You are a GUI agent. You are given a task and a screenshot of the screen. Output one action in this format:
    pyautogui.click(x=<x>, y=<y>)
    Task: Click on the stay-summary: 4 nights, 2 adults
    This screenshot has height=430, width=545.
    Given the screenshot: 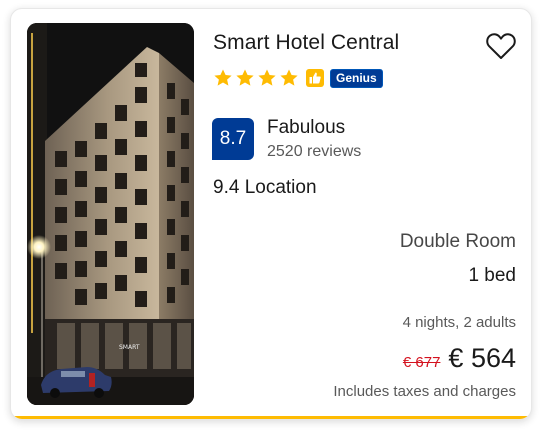 What is the action you would take?
    pyautogui.click(x=459, y=322)
    